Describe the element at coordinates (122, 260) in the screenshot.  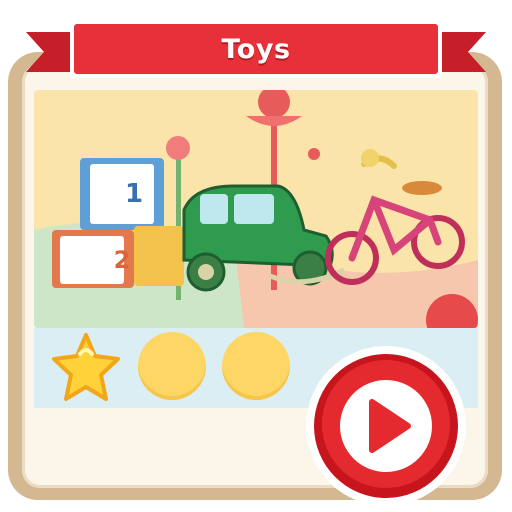
I see `block-label-2: 2` at that location.